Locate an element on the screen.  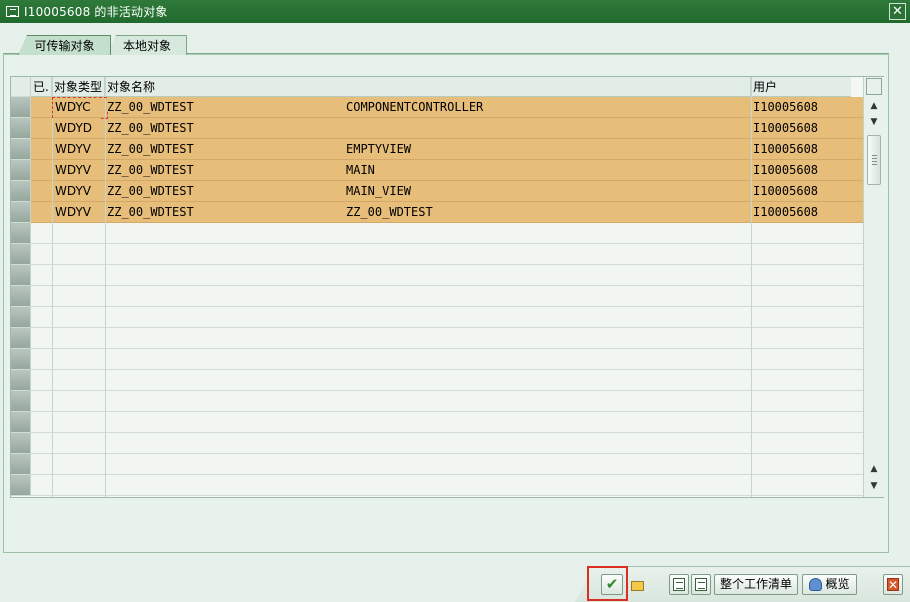
deselect-all-icon is located at coordinates (701, 584).